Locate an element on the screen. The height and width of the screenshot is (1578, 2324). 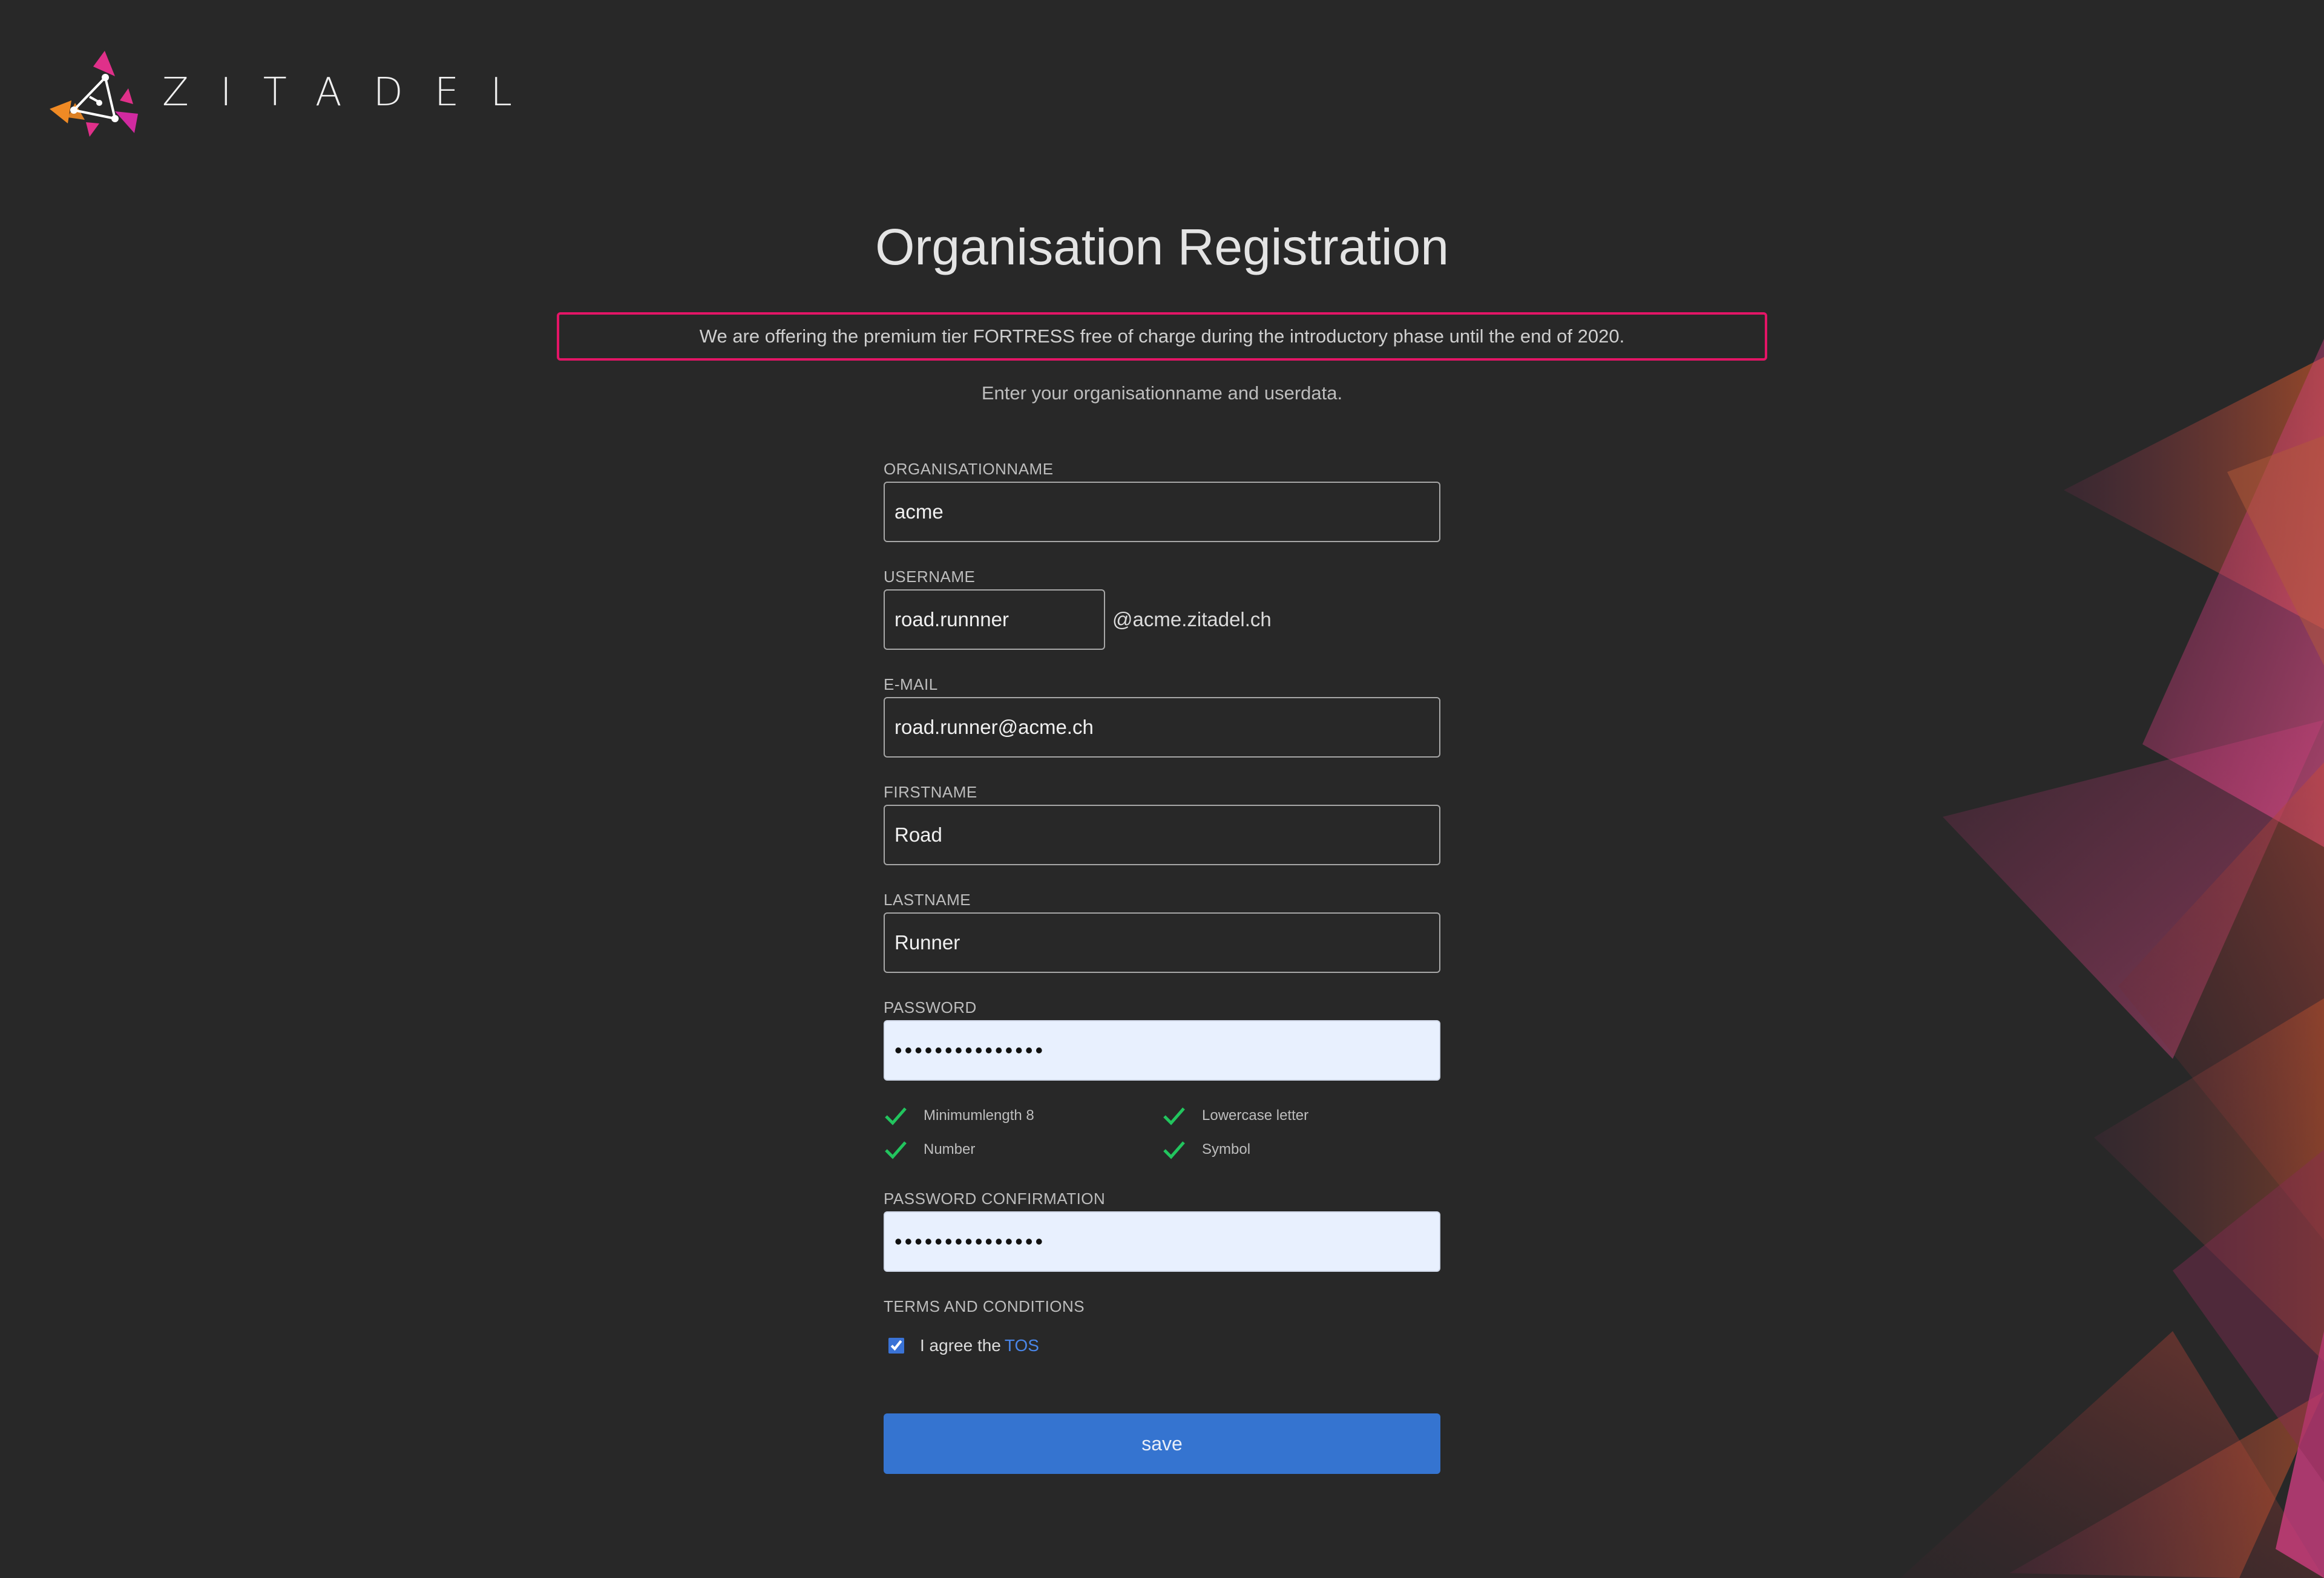
brand-logo: ZITADEL is located at coordinates (295, 92).